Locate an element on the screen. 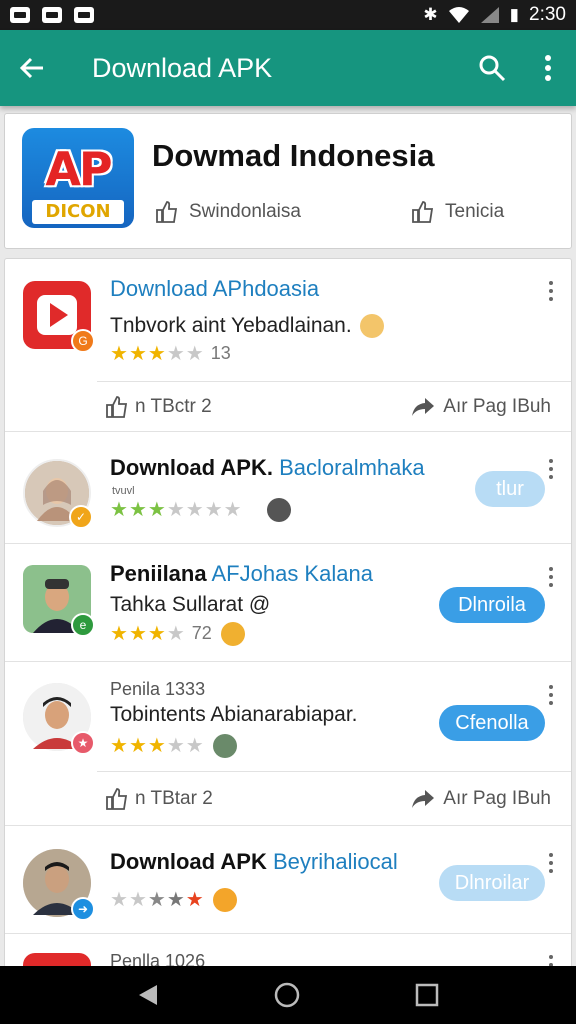  badge-icon: e is located at coordinates (83, 625).